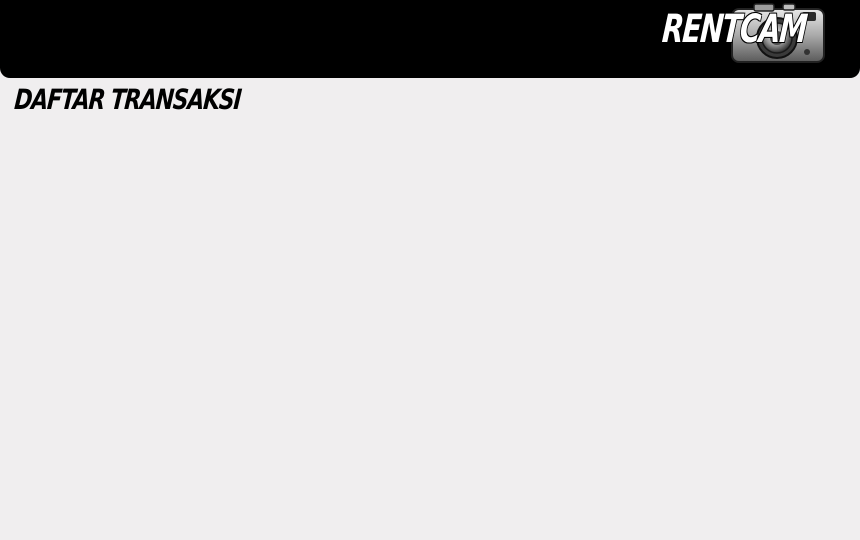 Image resolution: width=860 pixels, height=540 pixels. I want to click on top-header: RENTCAM, so click(430, 39).